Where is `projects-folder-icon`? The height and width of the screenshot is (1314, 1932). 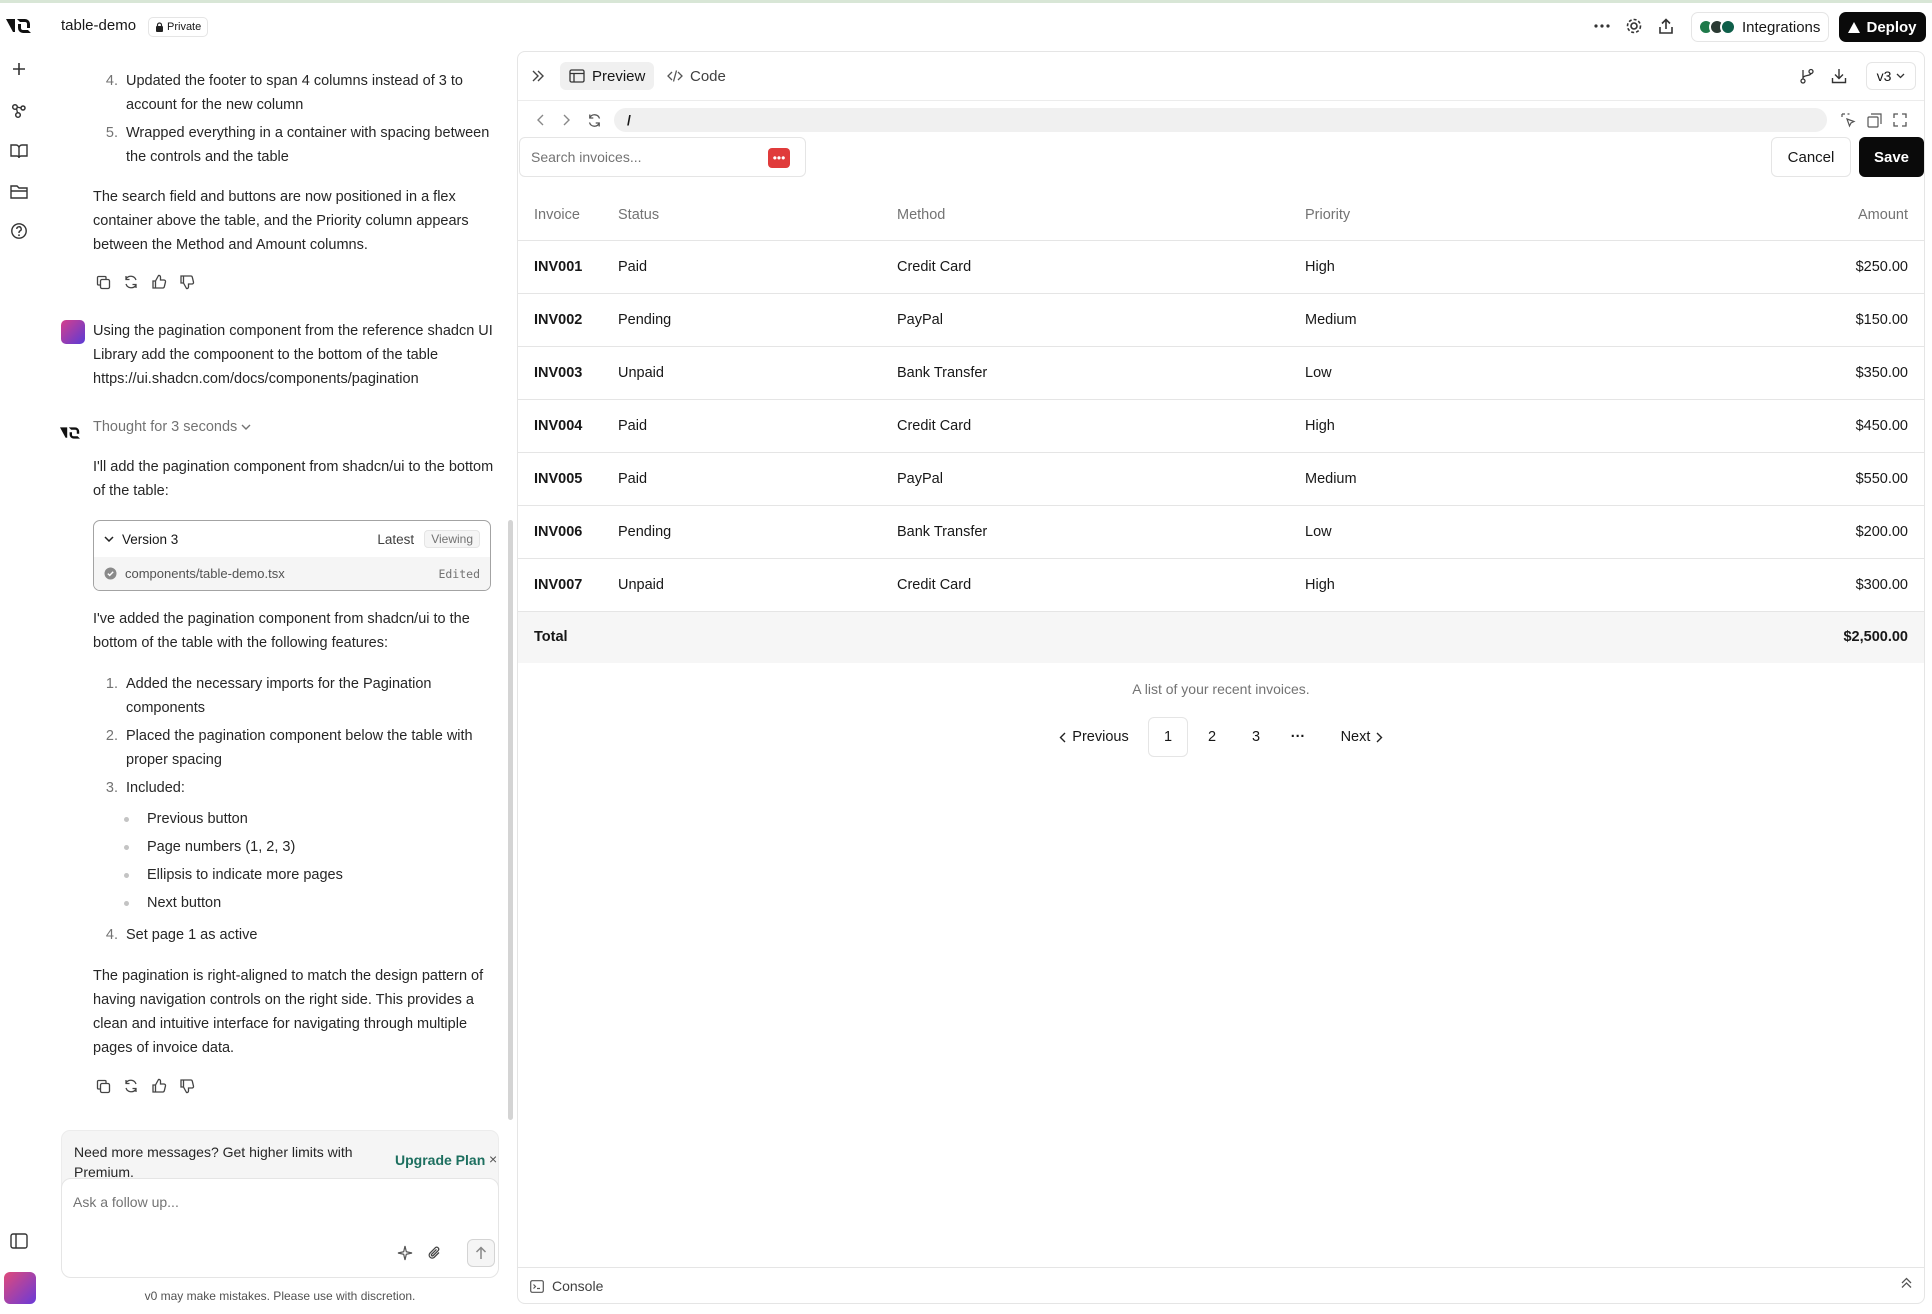
projects-folder-icon is located at coordinates (19, 191).